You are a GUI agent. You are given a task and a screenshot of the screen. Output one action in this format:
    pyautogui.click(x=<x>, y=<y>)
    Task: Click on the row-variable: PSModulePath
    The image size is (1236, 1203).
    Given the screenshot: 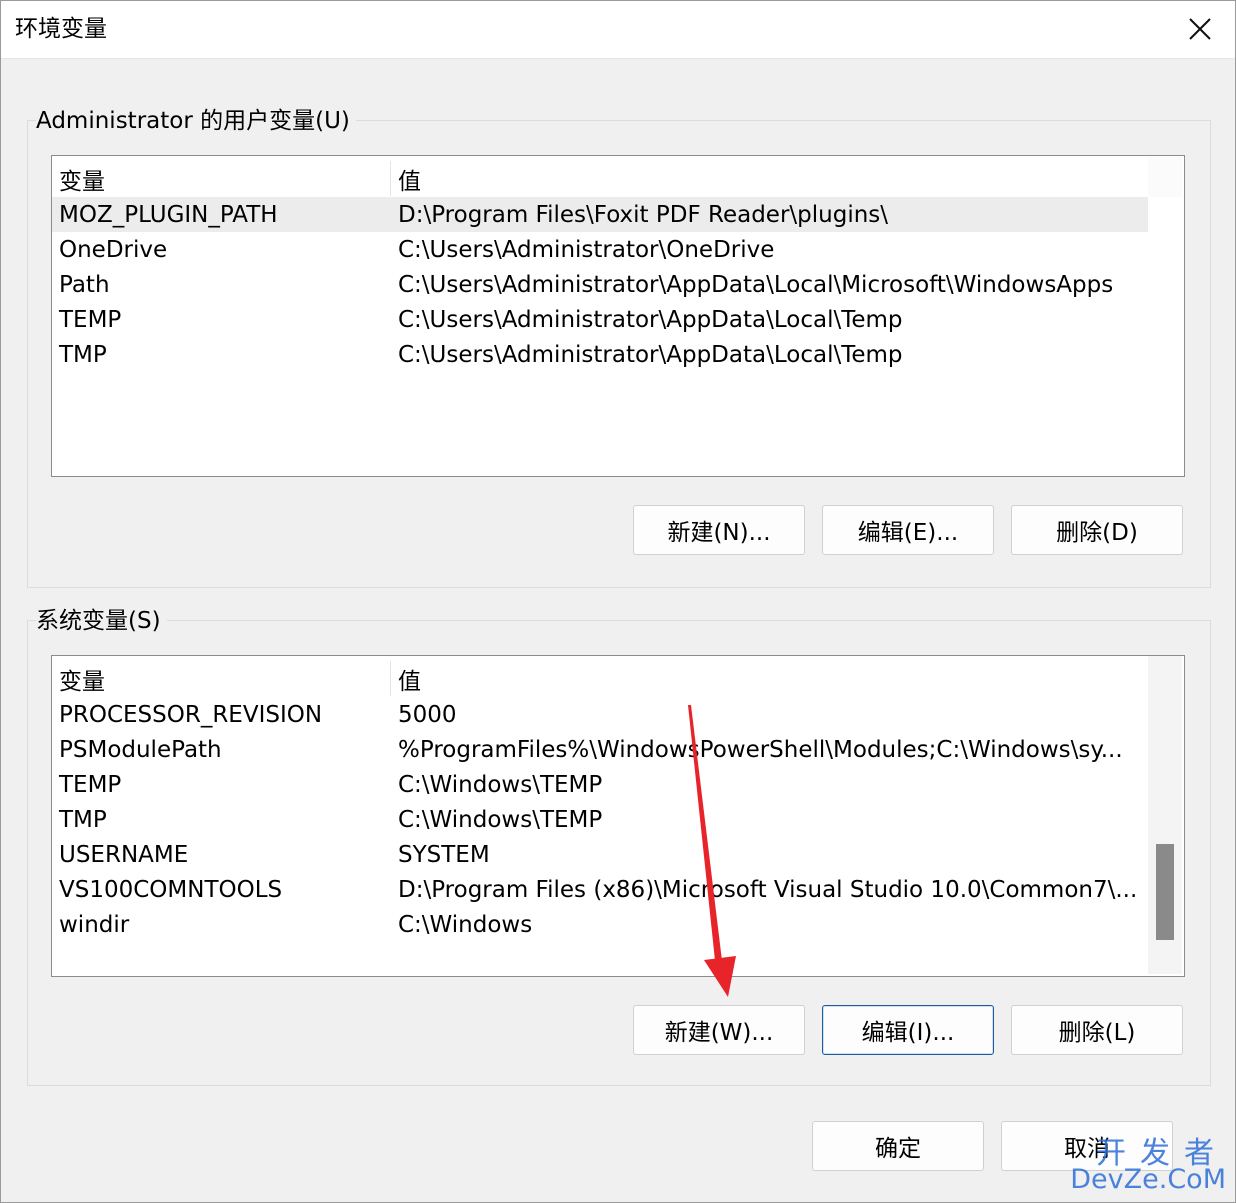 What is the action you would take?
    pyautogui.click(x=140, y=749)
    